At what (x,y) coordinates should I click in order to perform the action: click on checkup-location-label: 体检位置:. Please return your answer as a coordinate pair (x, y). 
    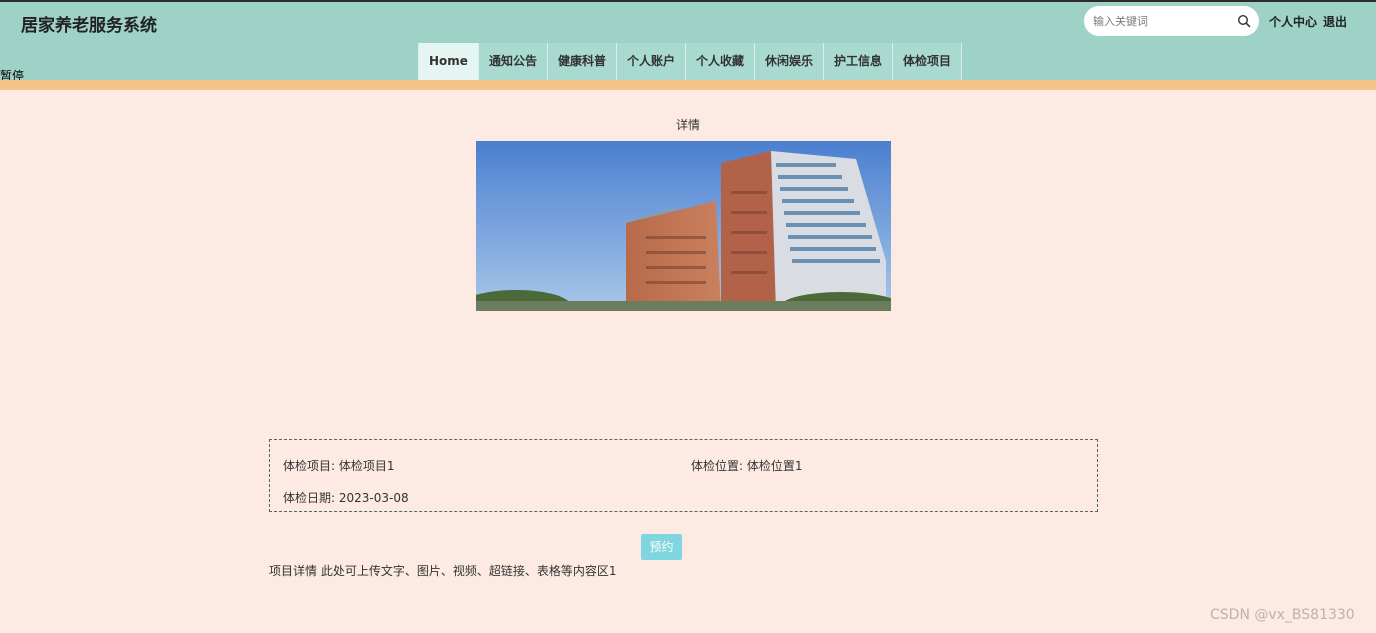
    Looking at the image, I should click on (717, 466).